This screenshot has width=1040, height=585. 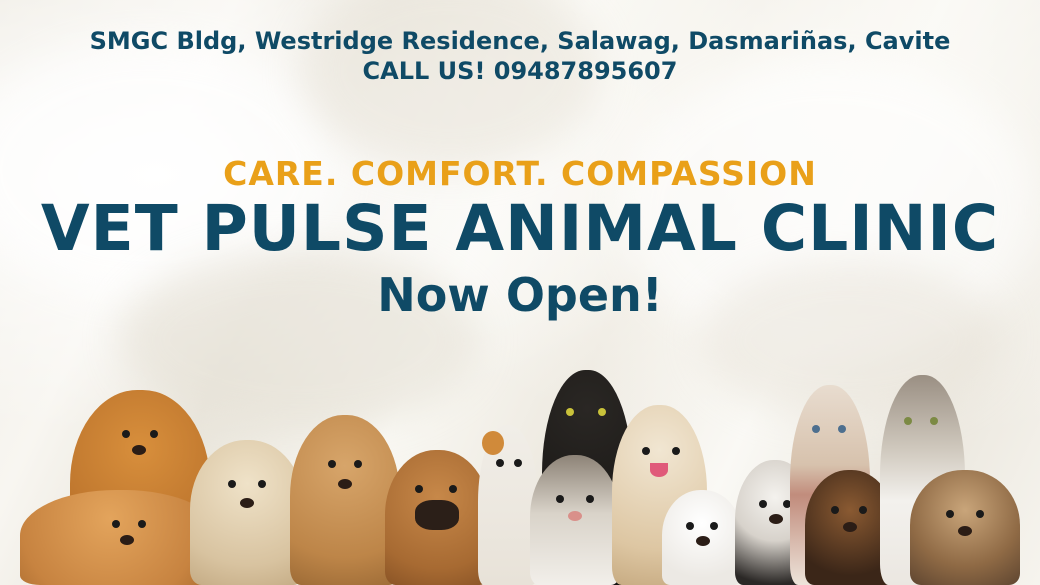 I want to click on calico-cat-image, so click(x=508, y=505).